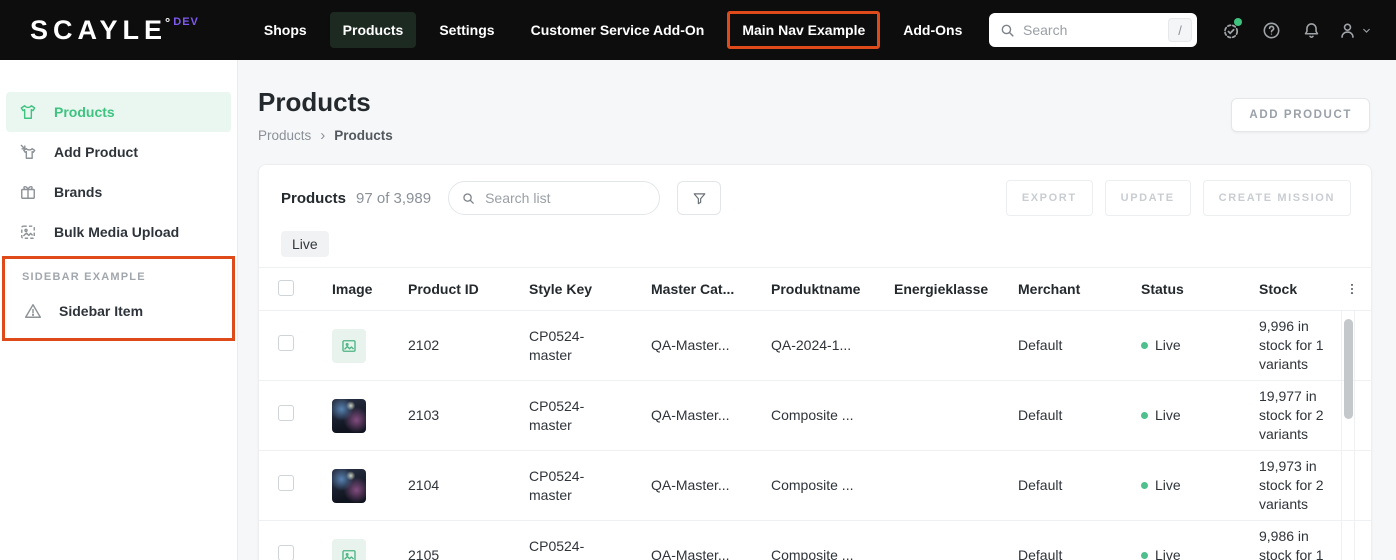 The height and width of the screenshot is (560, 1396). I want to click on notifications-bell-button, so click(1311, 30).